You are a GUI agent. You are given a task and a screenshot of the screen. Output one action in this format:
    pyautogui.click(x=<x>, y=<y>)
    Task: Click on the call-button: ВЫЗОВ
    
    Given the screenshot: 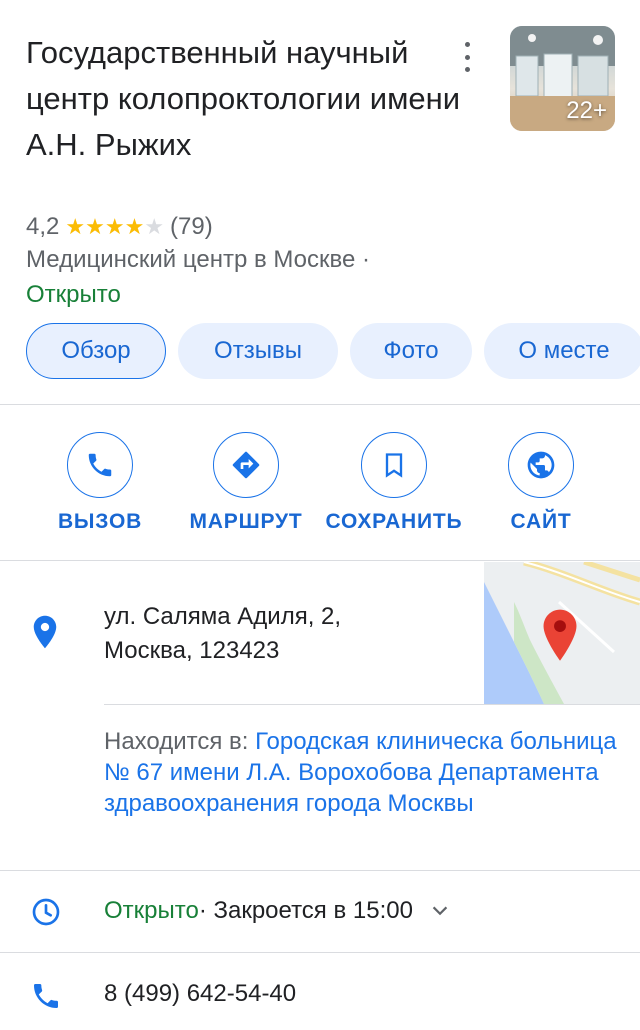 What is the action you would take?
    pyautogui.click(x=100, y=483)
    